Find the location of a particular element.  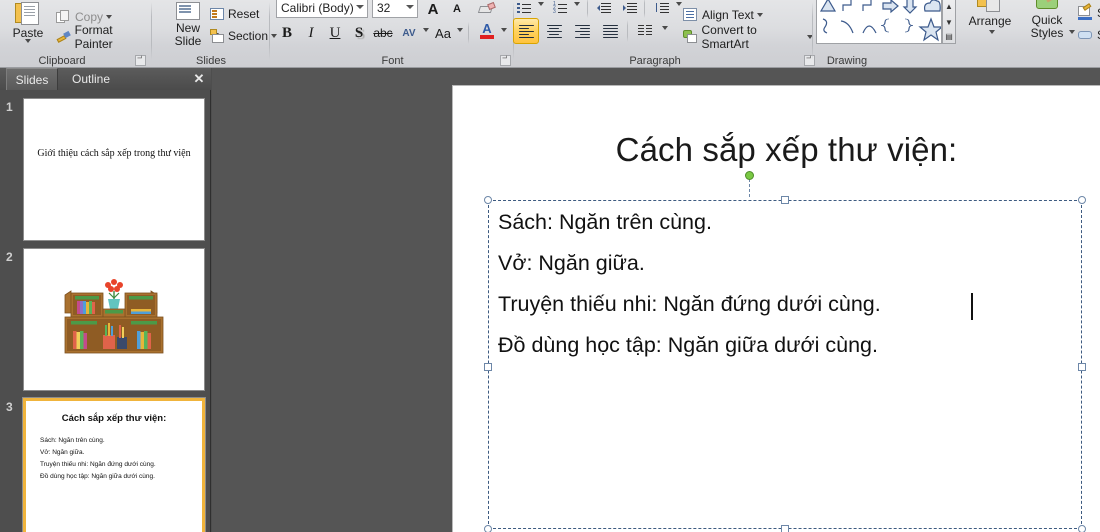

new-slide-button: New Slide is located at coordinates (188, 25).